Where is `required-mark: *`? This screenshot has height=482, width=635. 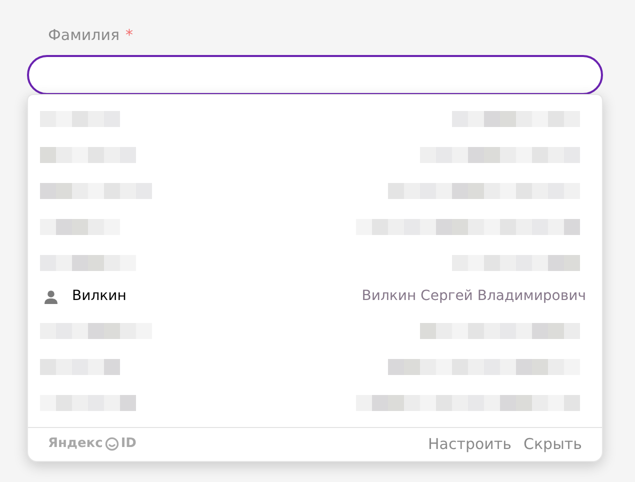 required-mark: * is located at coordinates (130, 35).